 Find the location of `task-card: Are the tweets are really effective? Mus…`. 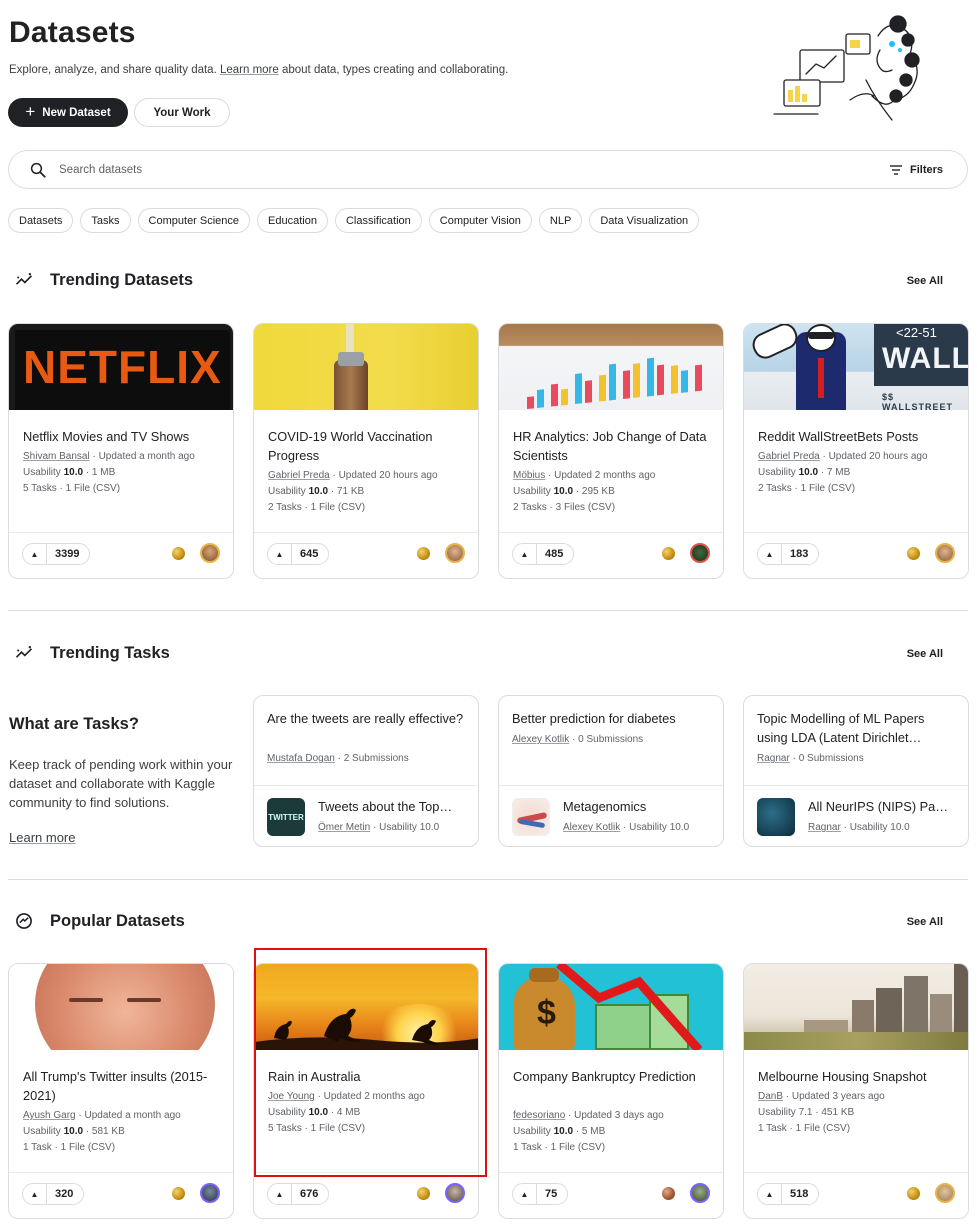

task-card: Are the tweets are really effective? Mus… is located at coordinates (366, 771).